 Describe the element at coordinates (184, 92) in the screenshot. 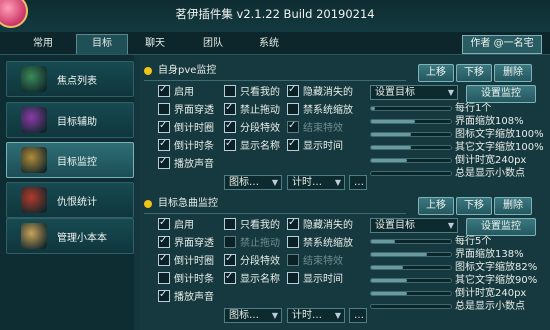

I see `checkbox-label: 启用` at that location.